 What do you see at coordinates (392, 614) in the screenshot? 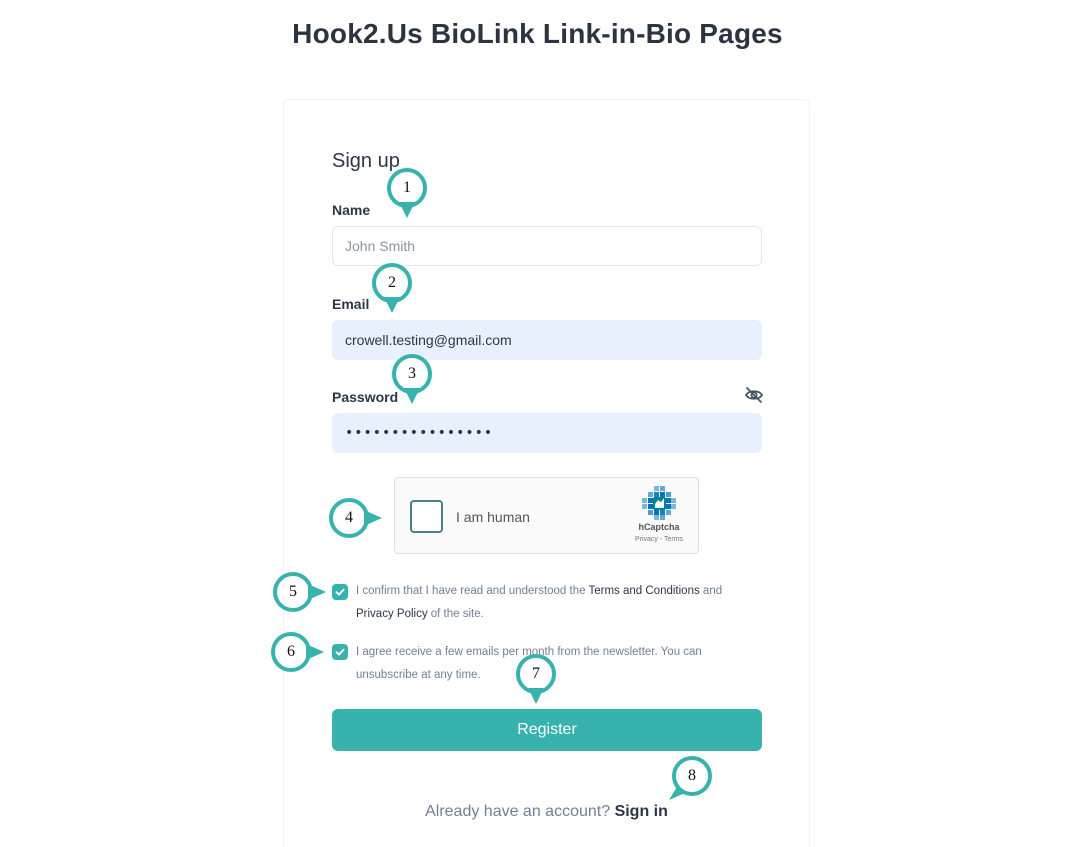
I see `privacy-link: Privacy Policy` at bounding box center [392, 614].